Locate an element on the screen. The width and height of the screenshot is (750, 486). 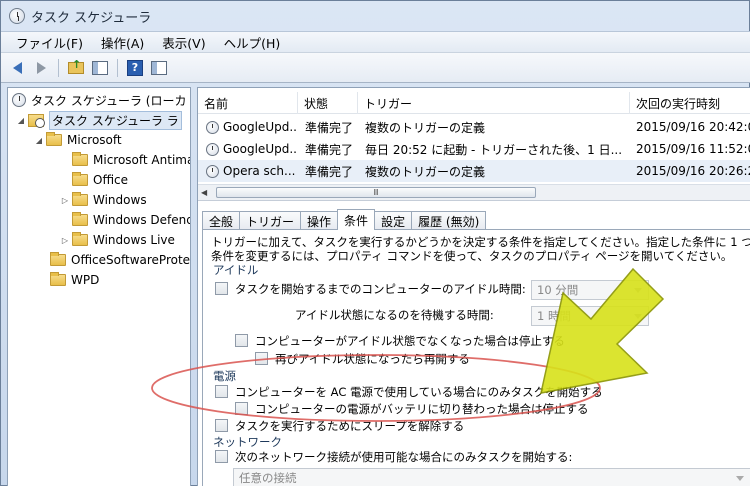
back-button is located at coordinates (17, 68).